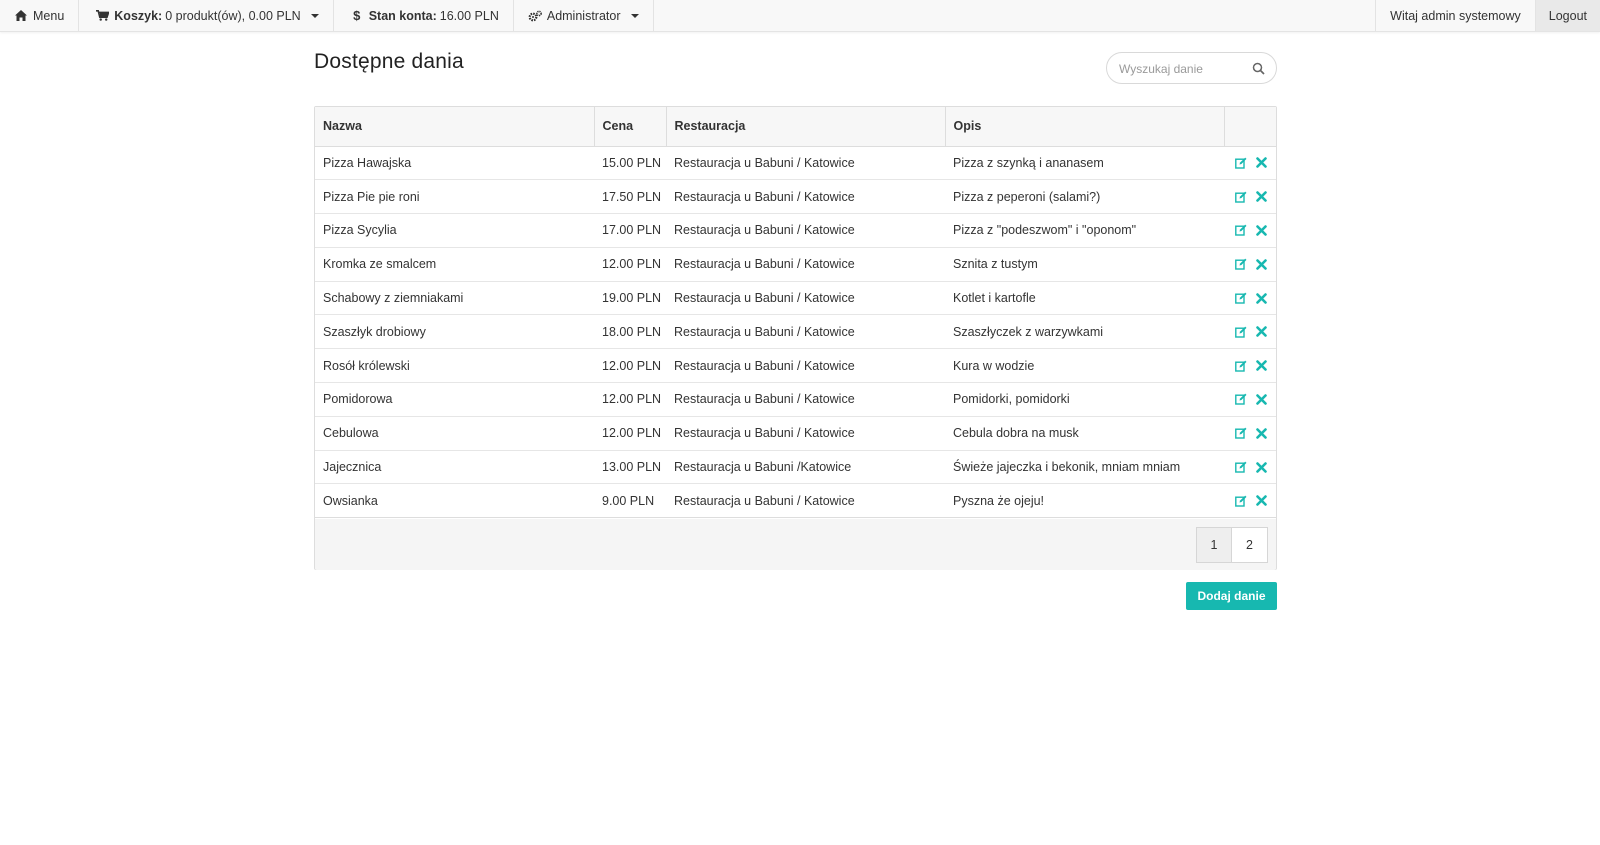 The height and width of the screenshot is (845, 1600). What do you see at coordinates (1084, 399) in the screenshot?
I see `cell-description: Pomidorki, pomidorki` at bounding box center [1084, 399].